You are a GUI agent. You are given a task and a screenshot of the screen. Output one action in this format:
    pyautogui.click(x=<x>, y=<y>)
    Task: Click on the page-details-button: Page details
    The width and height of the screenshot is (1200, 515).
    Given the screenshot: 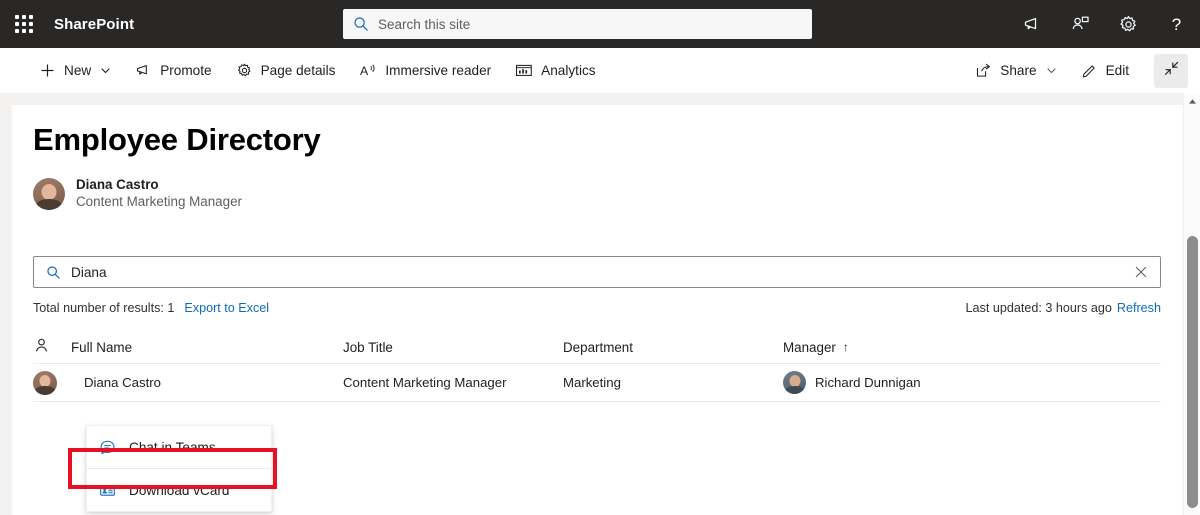 What is the action you would take?
    pyautogui.click(x=286, y=71)
    